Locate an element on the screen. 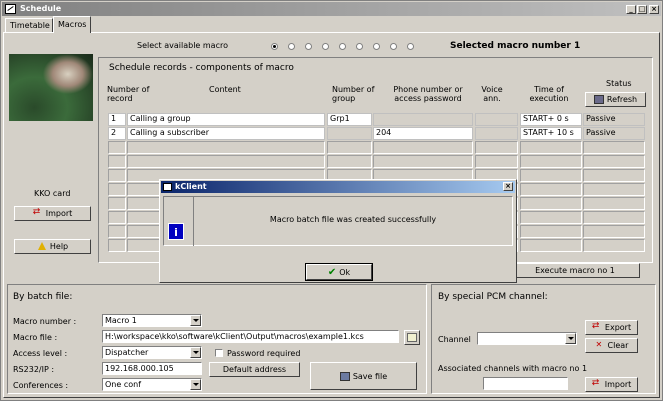 This screenshot has width=663, height=401. tab-macros: Macros is located at coordinates (72, 24).